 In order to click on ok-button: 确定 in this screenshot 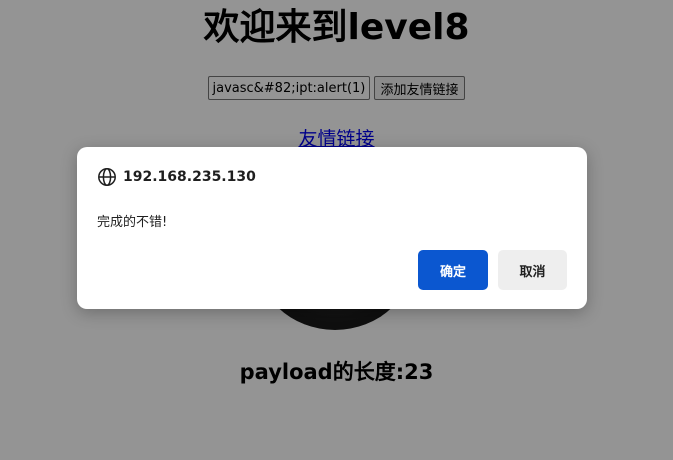, I will do `click(453, 270)`.